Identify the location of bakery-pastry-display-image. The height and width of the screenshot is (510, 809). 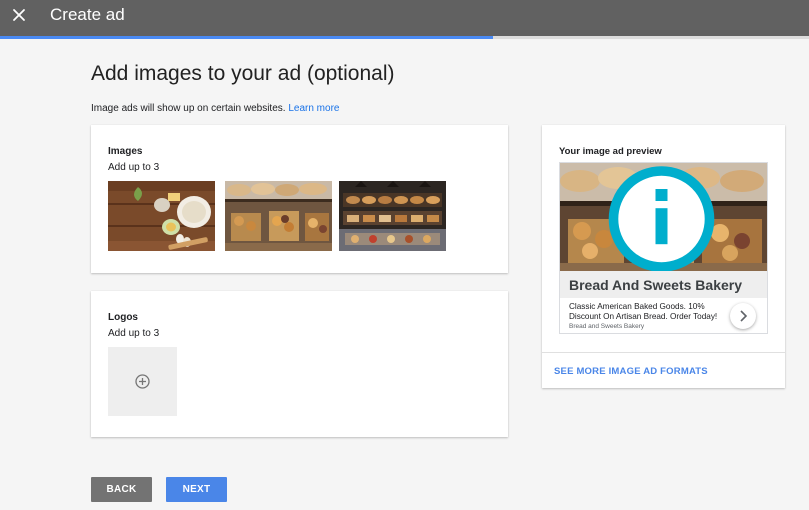
(278, 216).